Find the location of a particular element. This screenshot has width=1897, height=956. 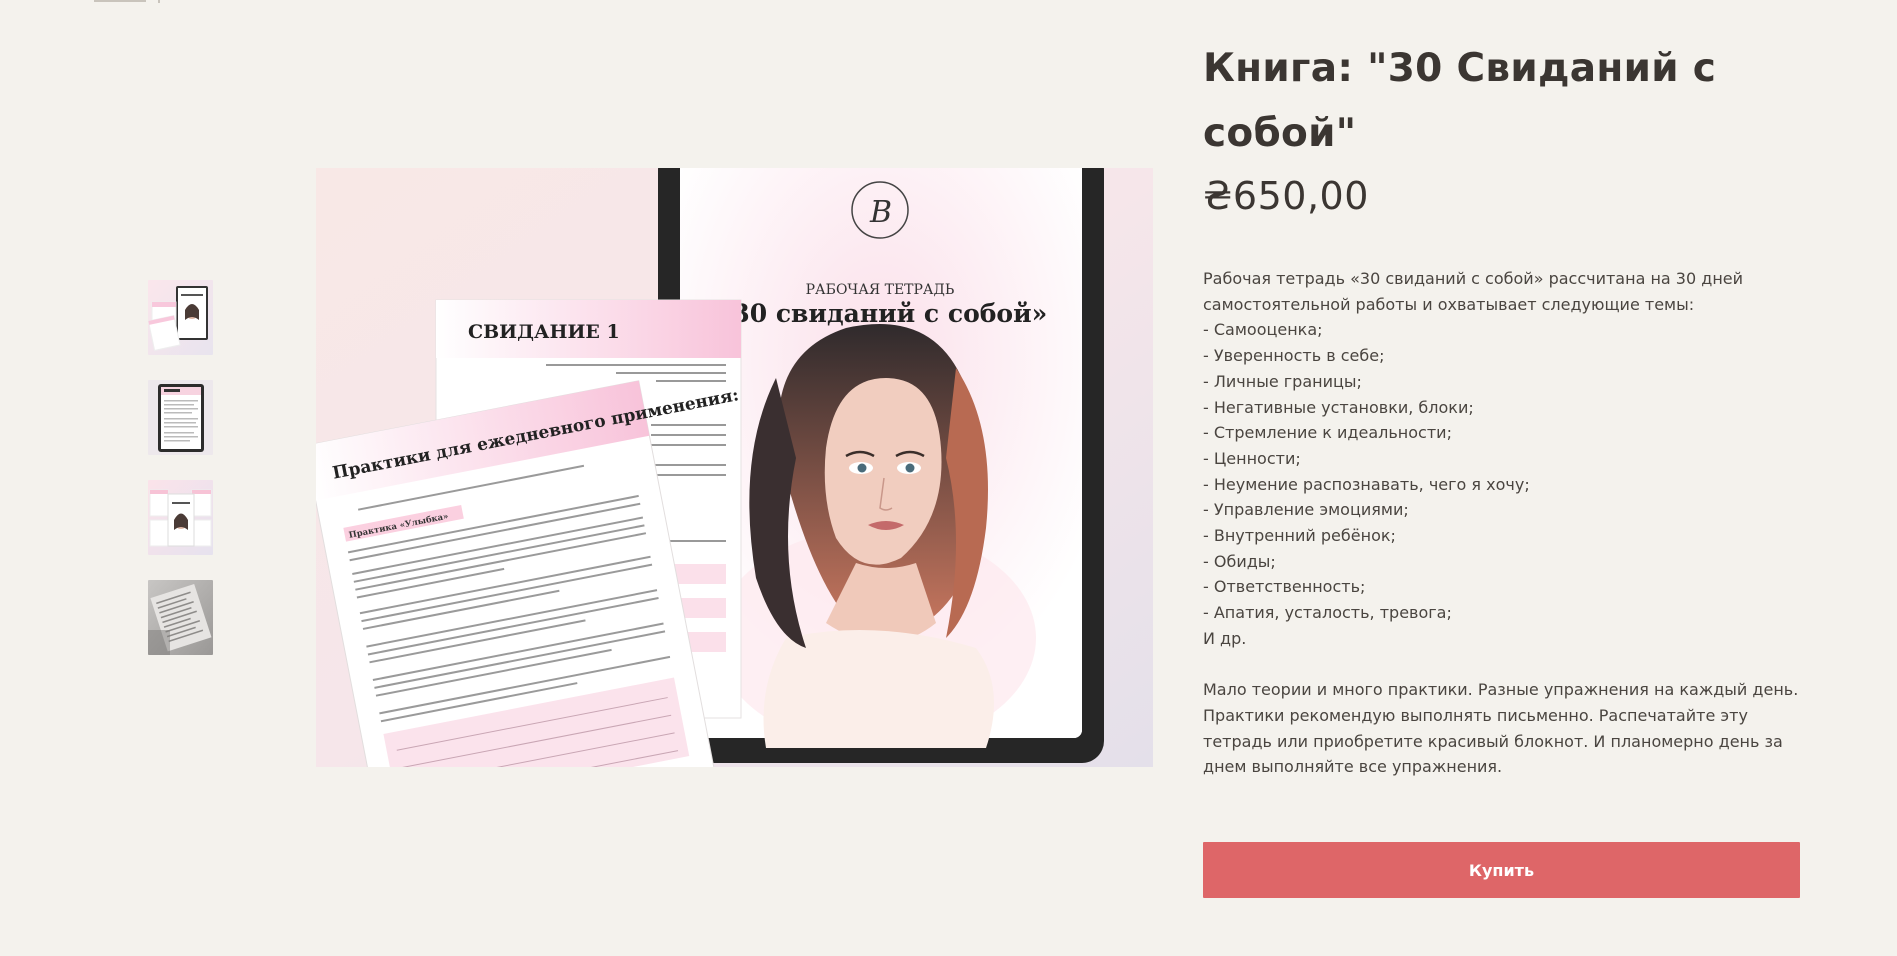

topic-item: - Ответственность; is located at coordinates (1284, 587).